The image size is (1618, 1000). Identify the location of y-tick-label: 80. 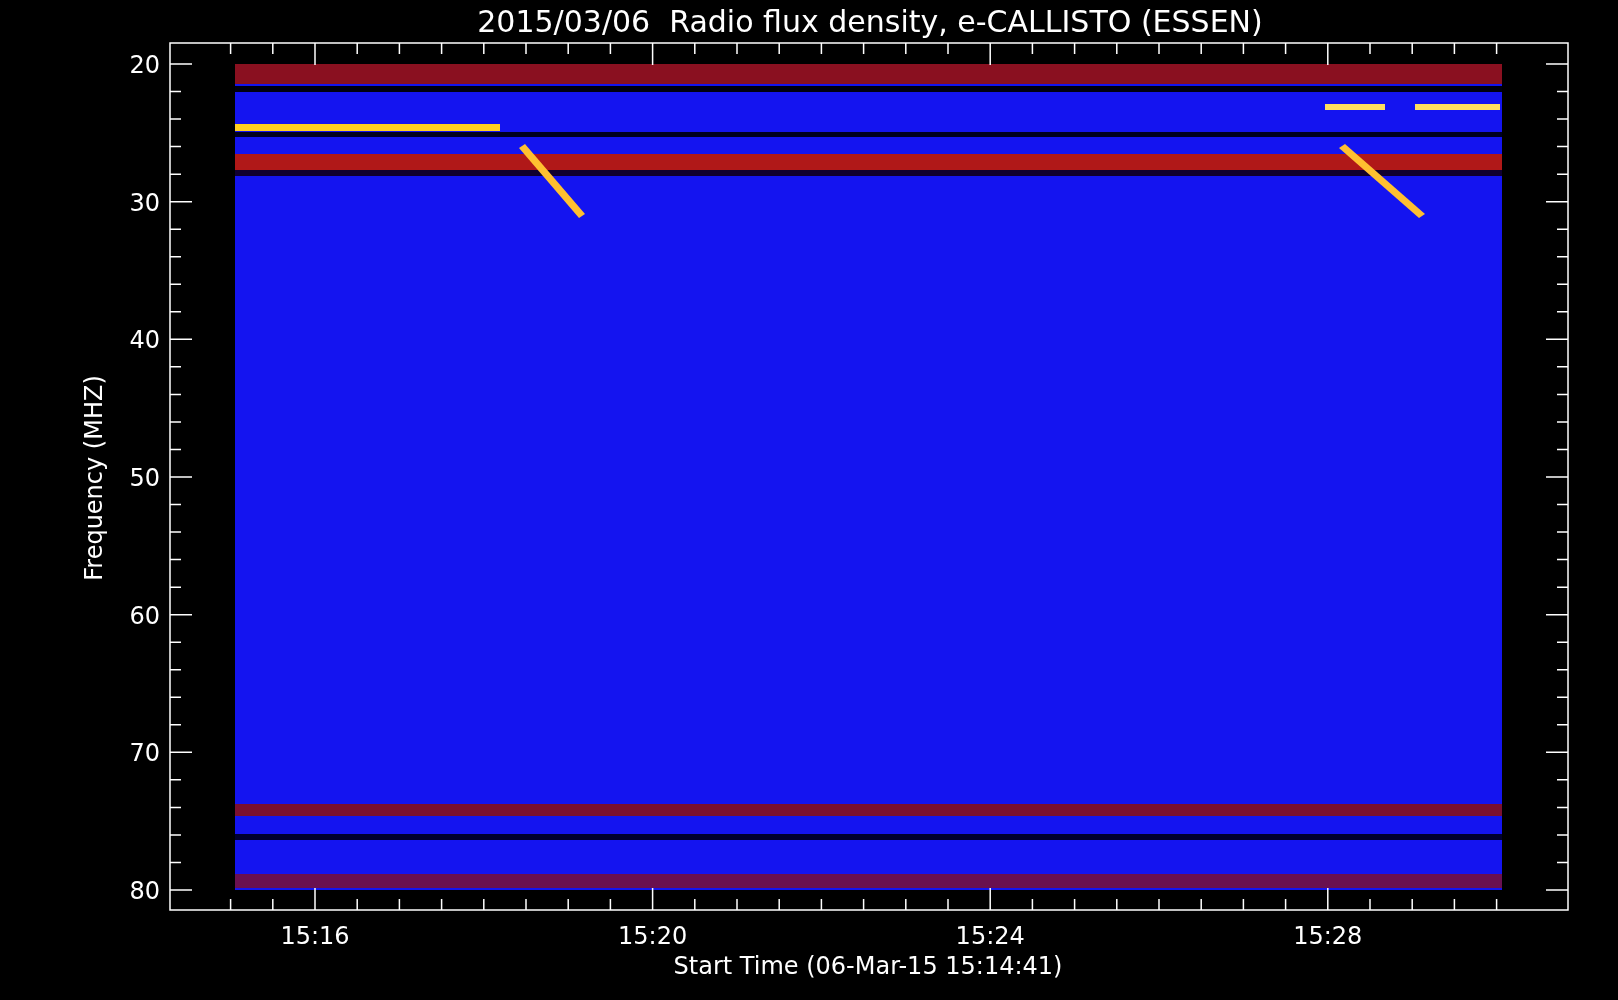
(144, 891).